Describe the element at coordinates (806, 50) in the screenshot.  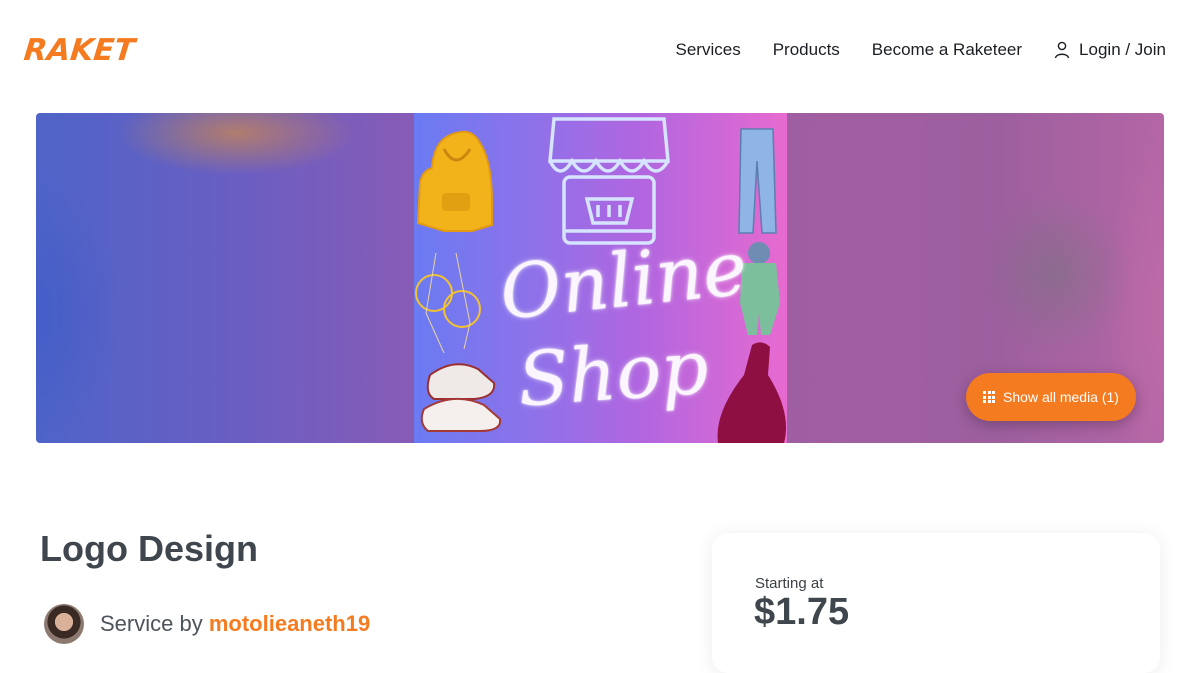
I see `nav-products: Products` at that location.